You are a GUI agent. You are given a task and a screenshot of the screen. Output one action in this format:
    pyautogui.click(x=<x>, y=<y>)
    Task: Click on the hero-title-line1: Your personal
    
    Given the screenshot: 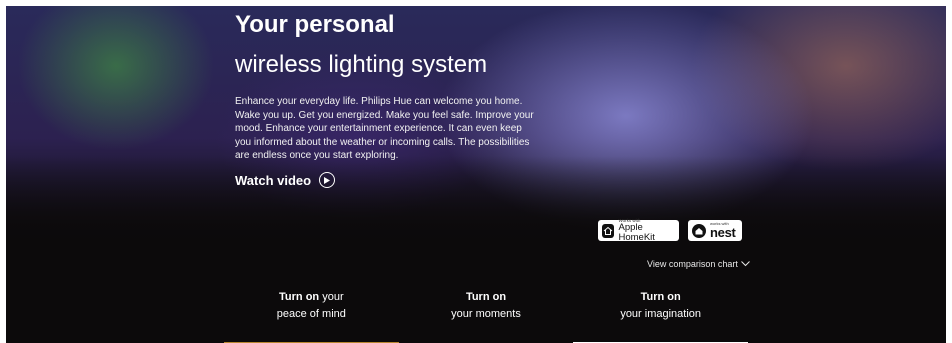 What is the action you would take?
    pyautogui.click(x=315, y=24)
    